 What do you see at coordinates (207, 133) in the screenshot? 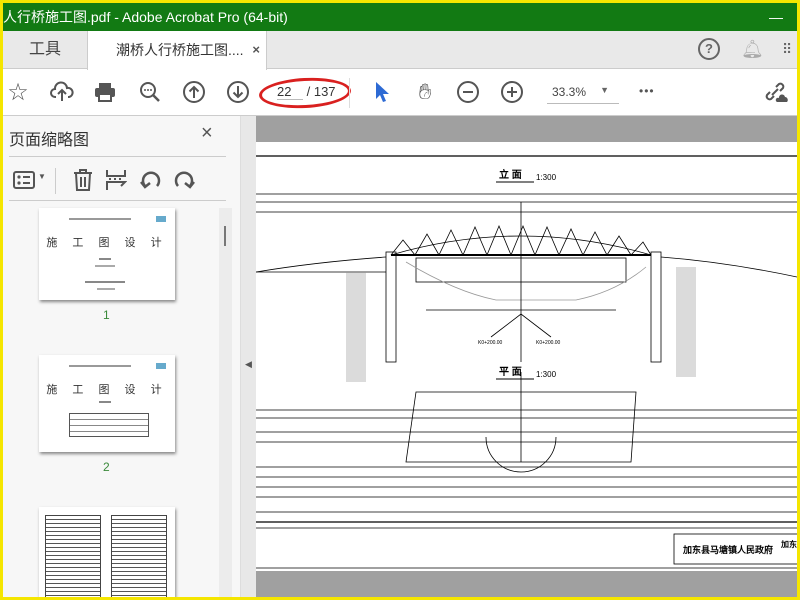
I see `close-panel-button: ×` at bounding box center [207, 133].